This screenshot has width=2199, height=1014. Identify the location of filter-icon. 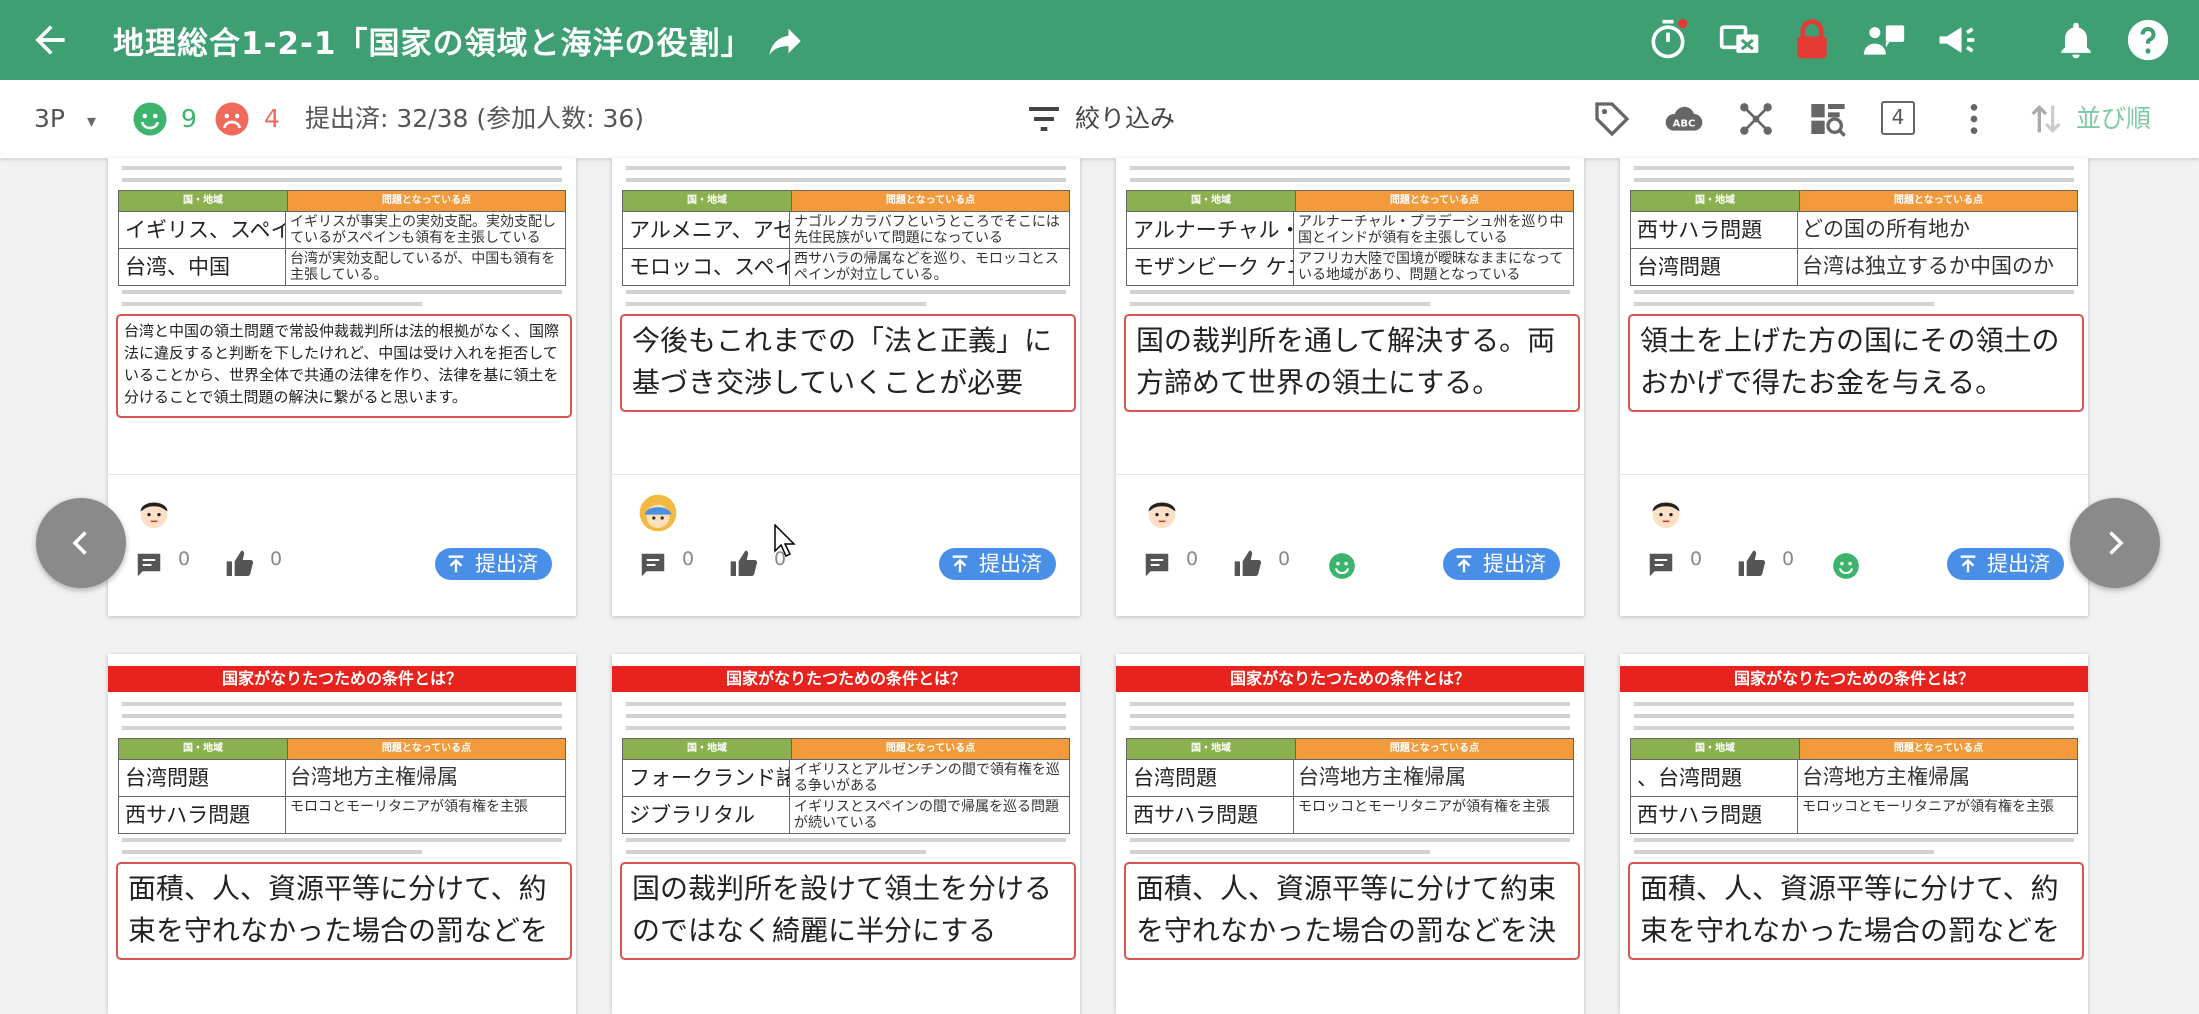
(1044, 119).